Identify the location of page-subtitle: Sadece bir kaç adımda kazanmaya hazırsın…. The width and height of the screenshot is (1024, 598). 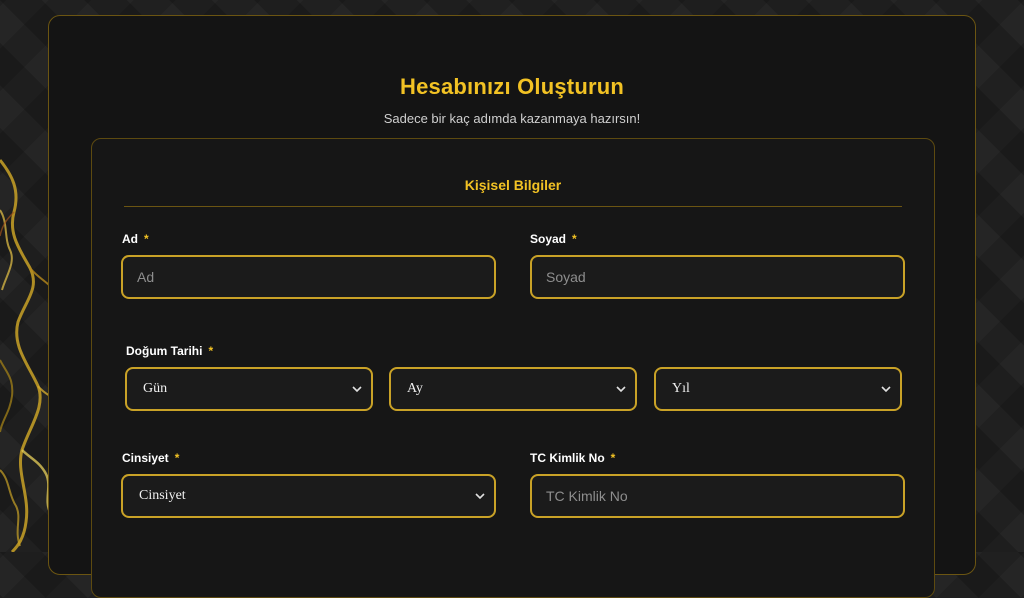
(512, 118).